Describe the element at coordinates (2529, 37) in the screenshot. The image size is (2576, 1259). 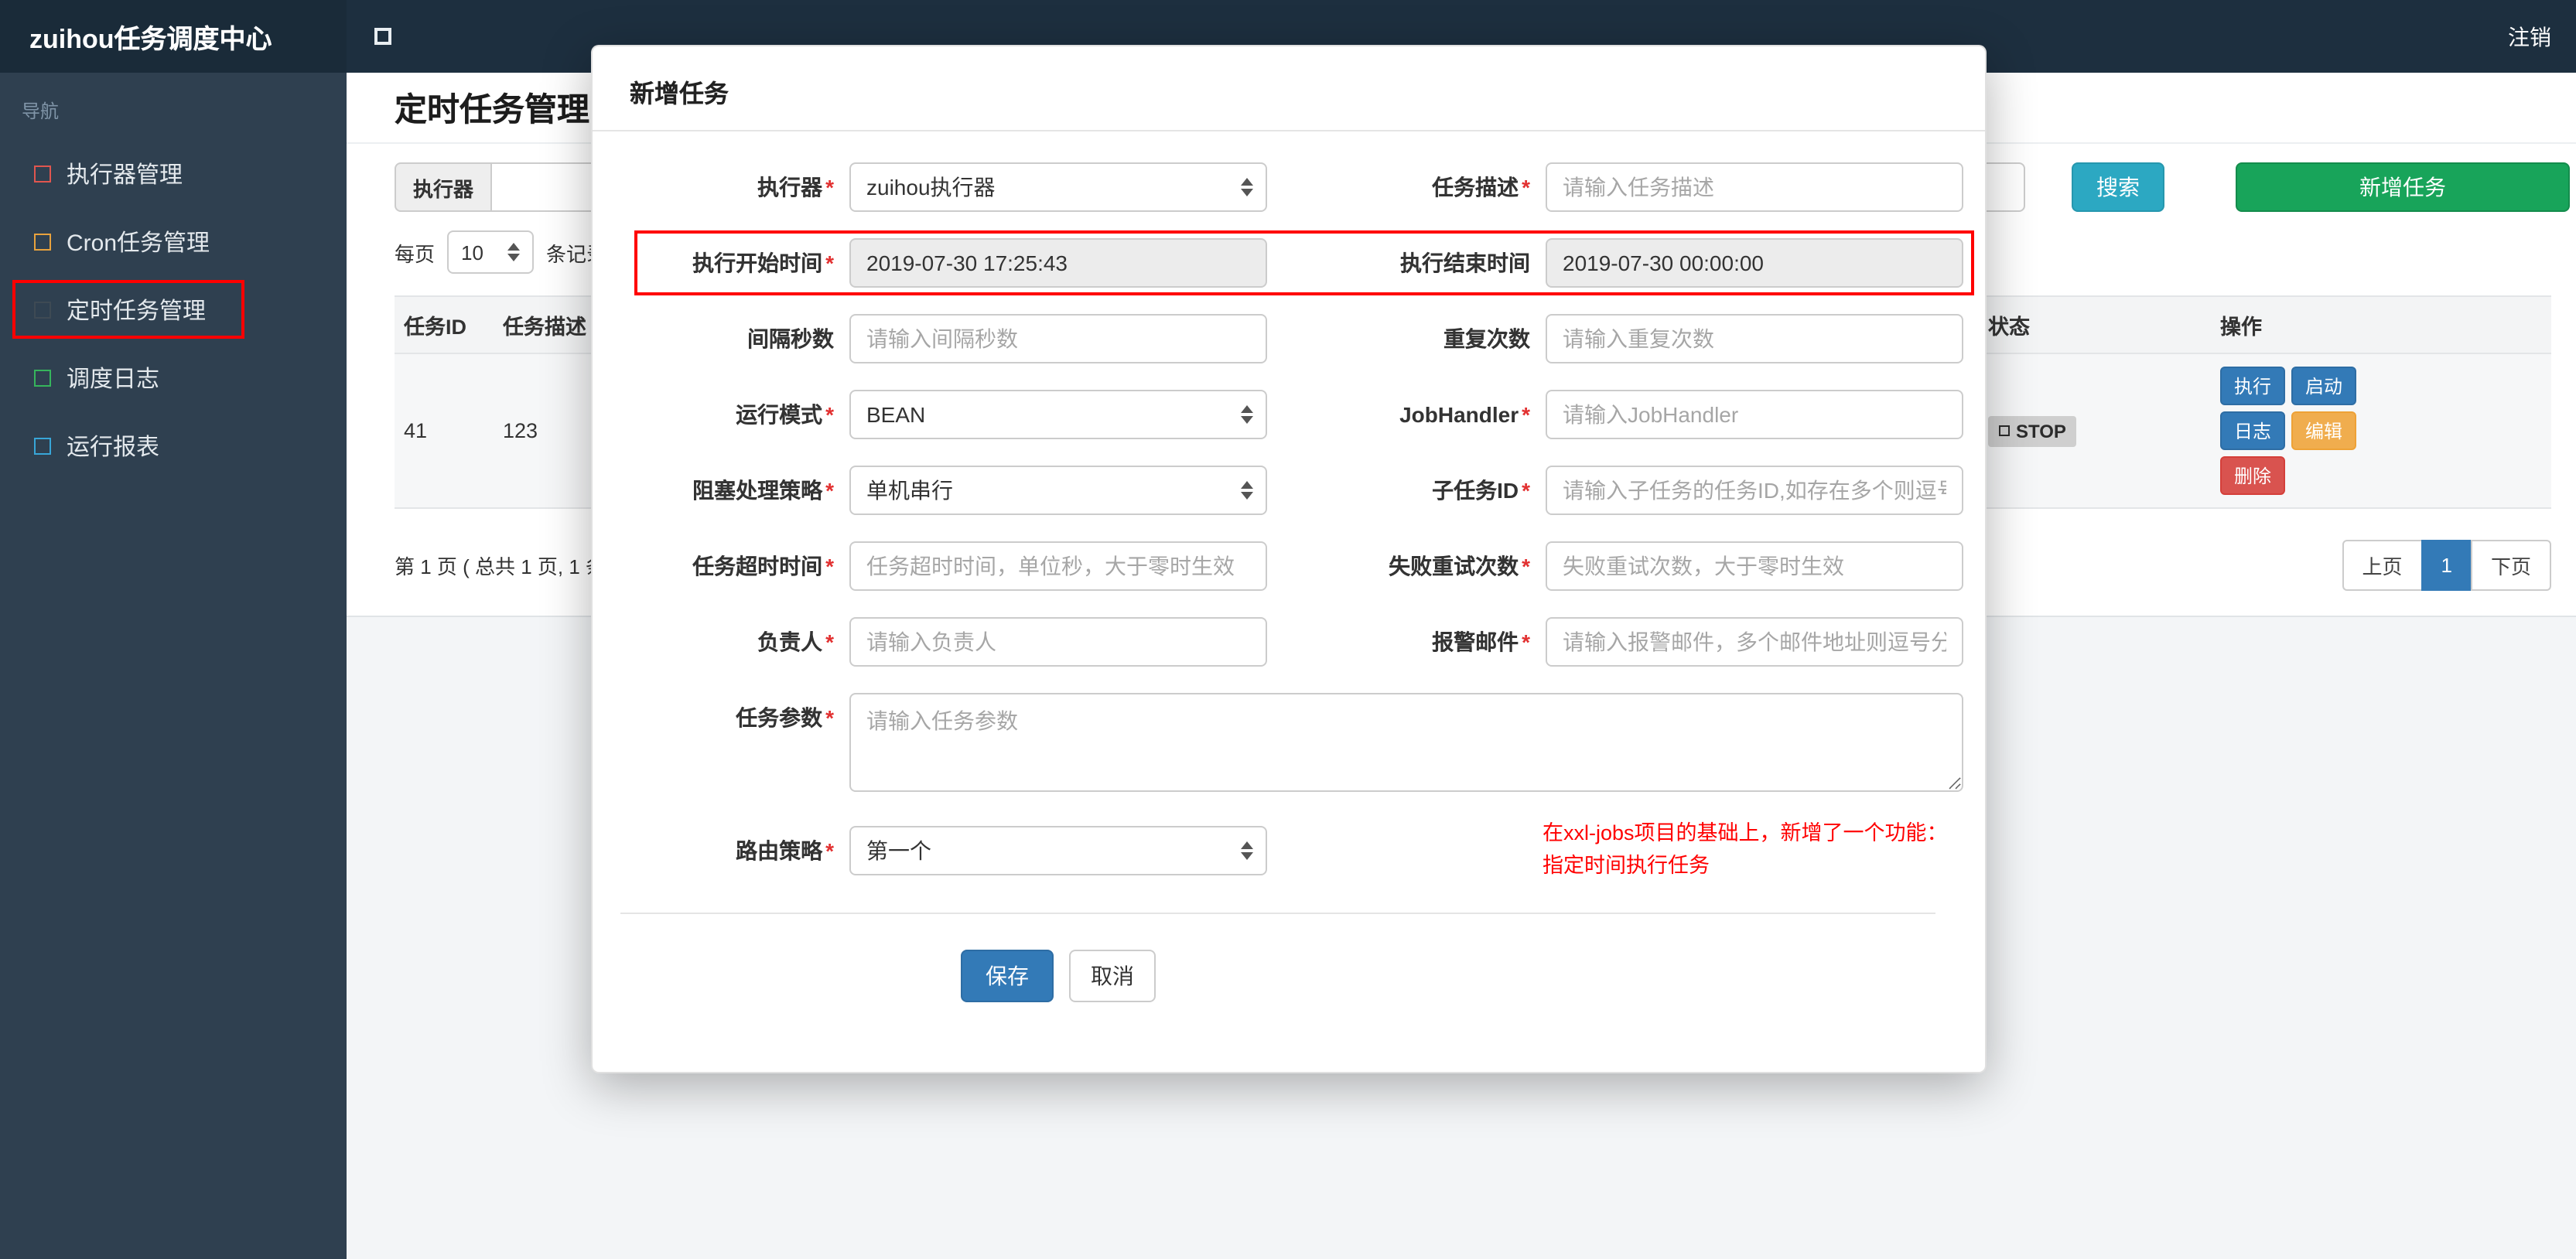
I see `logout-link: 注销` at that location.